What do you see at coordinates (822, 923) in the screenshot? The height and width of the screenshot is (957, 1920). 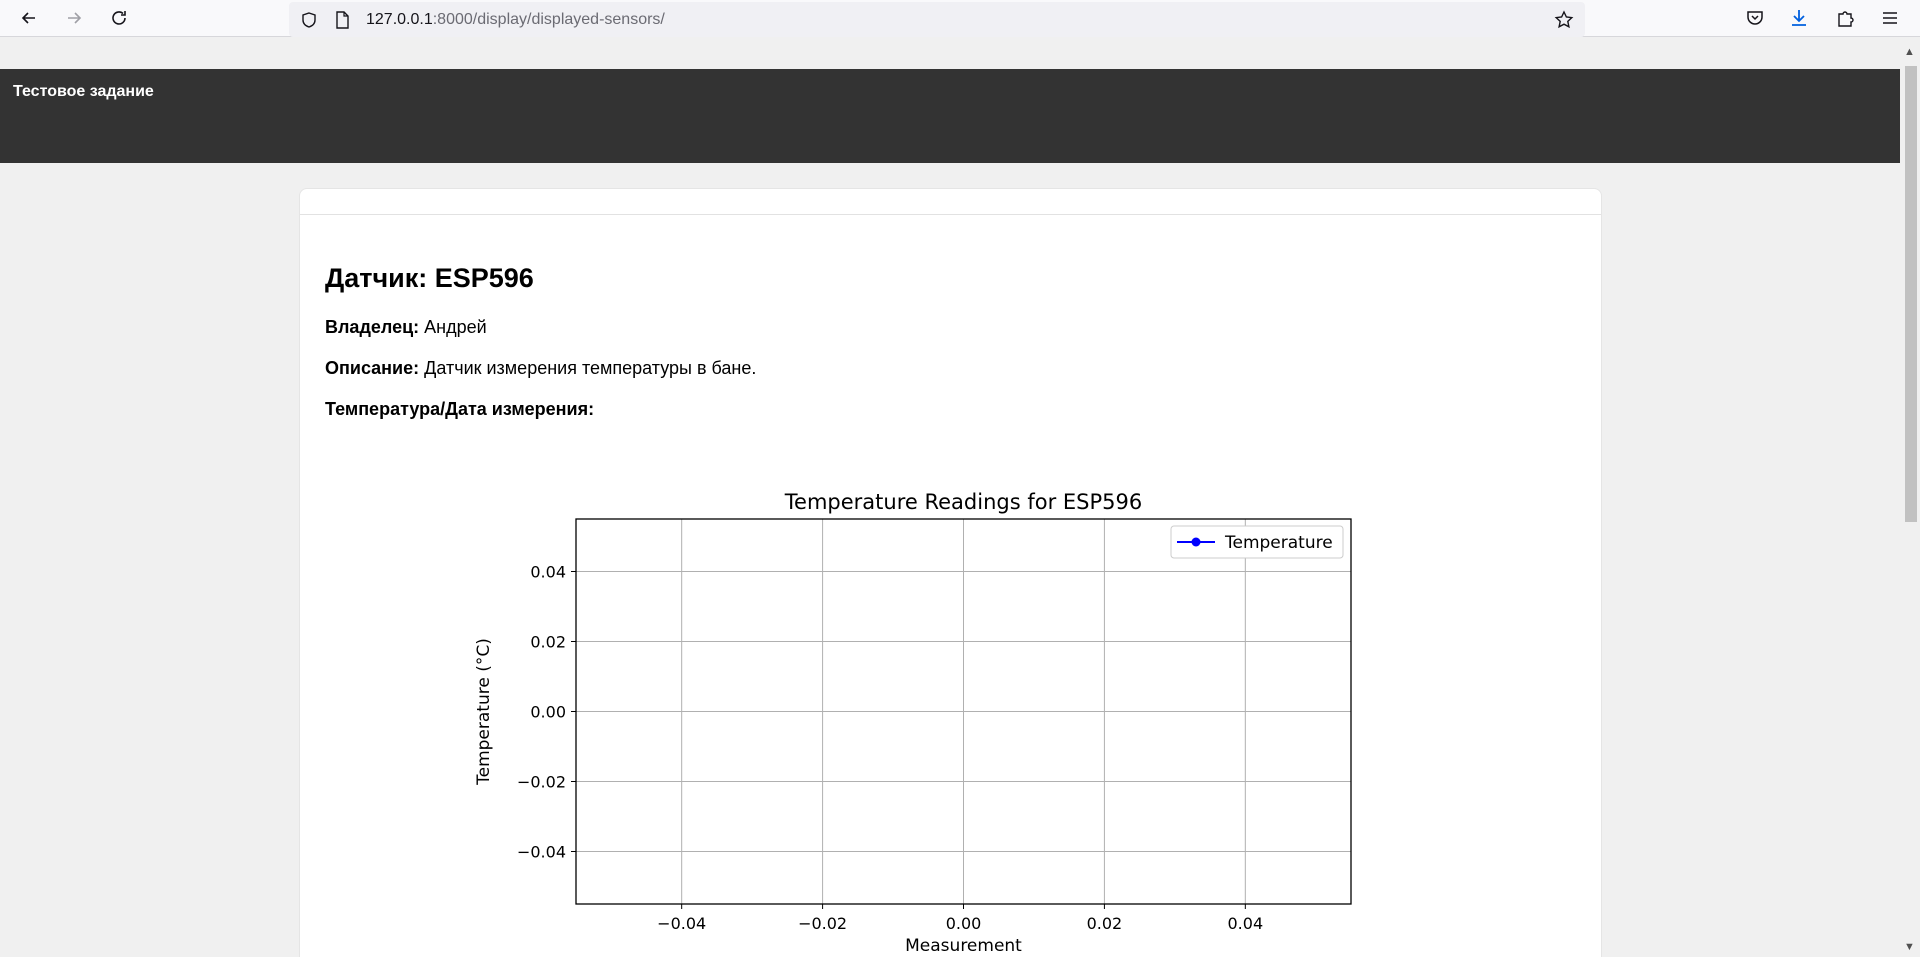 I see `x-tick-label: −0.02` at bounding box center [822, 923].